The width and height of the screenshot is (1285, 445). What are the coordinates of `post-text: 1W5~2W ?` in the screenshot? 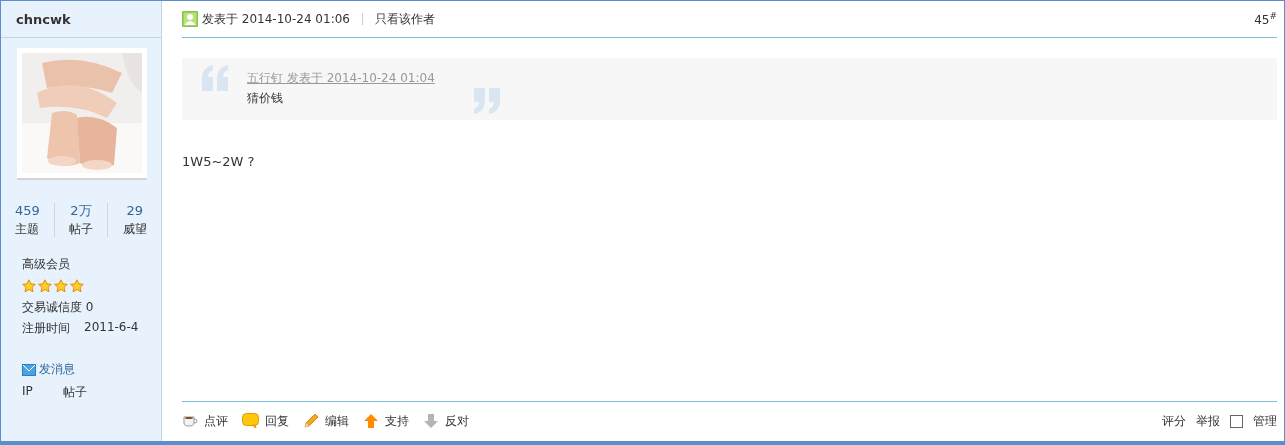 It's located at (219, 161).